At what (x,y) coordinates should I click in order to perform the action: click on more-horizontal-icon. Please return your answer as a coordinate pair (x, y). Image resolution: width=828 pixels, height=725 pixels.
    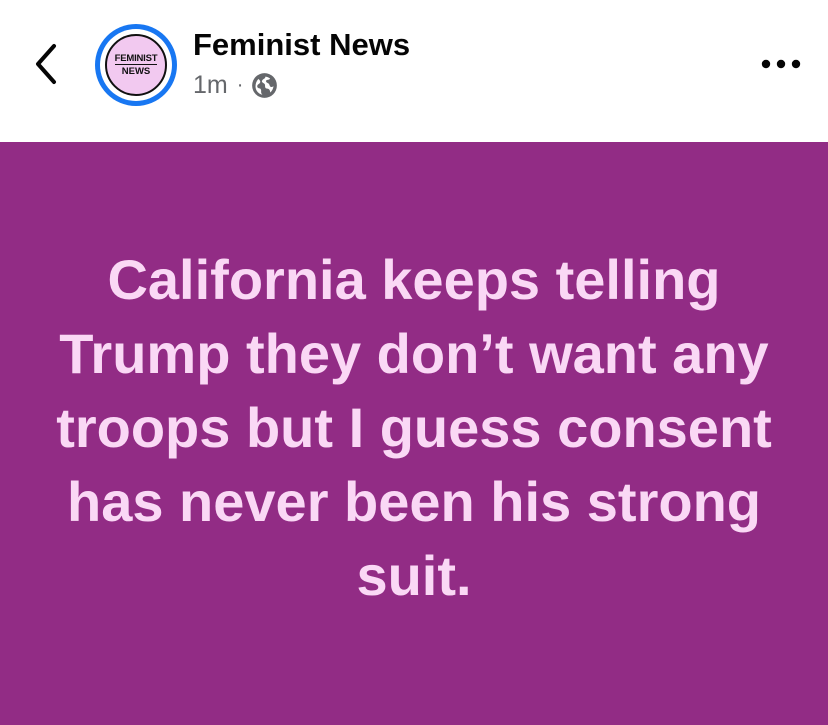
    Looking at the image, I should click on (781, 64).